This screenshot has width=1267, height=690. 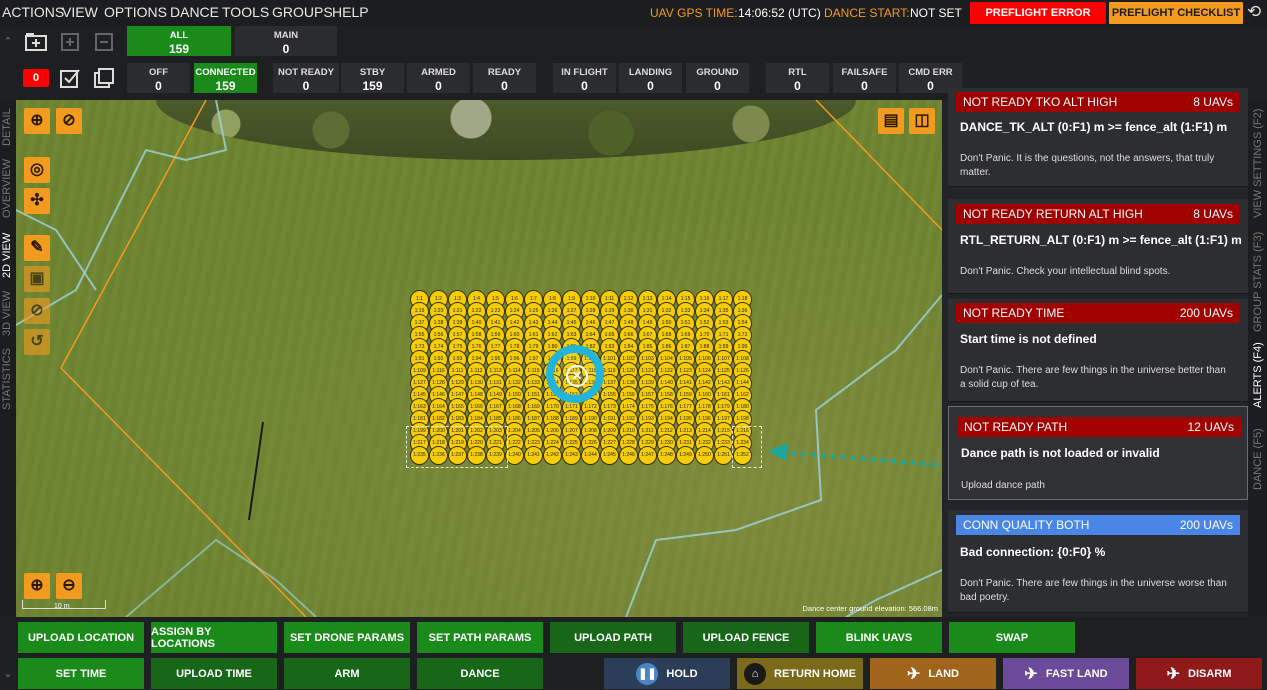 I want to click on save-icon: ▣, so click(x=37, y=279).